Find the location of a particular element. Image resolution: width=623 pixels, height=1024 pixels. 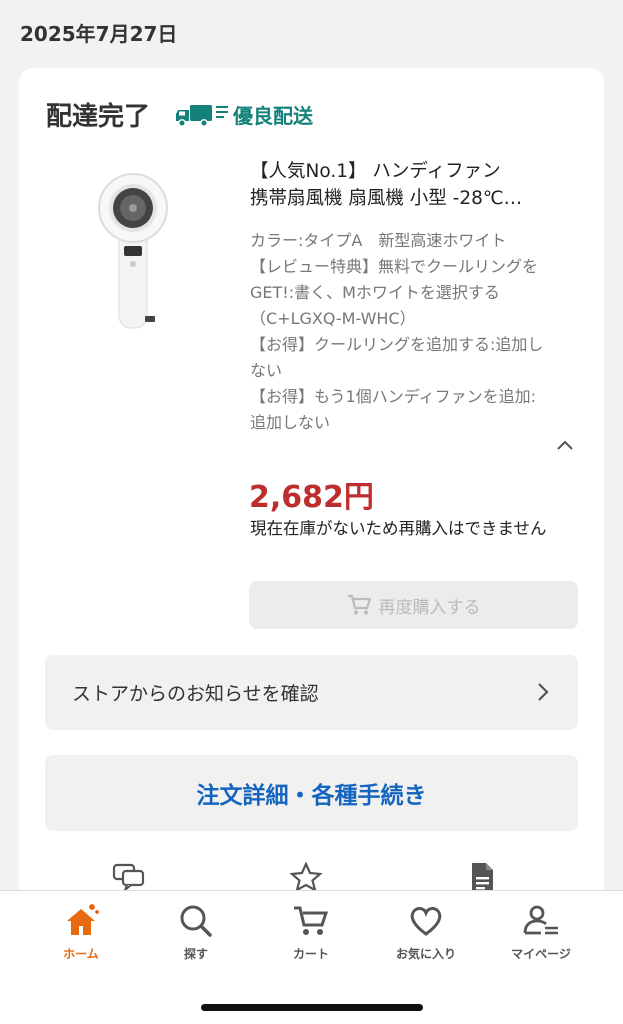

star-outline-icon is located at coordinates (306, 877).